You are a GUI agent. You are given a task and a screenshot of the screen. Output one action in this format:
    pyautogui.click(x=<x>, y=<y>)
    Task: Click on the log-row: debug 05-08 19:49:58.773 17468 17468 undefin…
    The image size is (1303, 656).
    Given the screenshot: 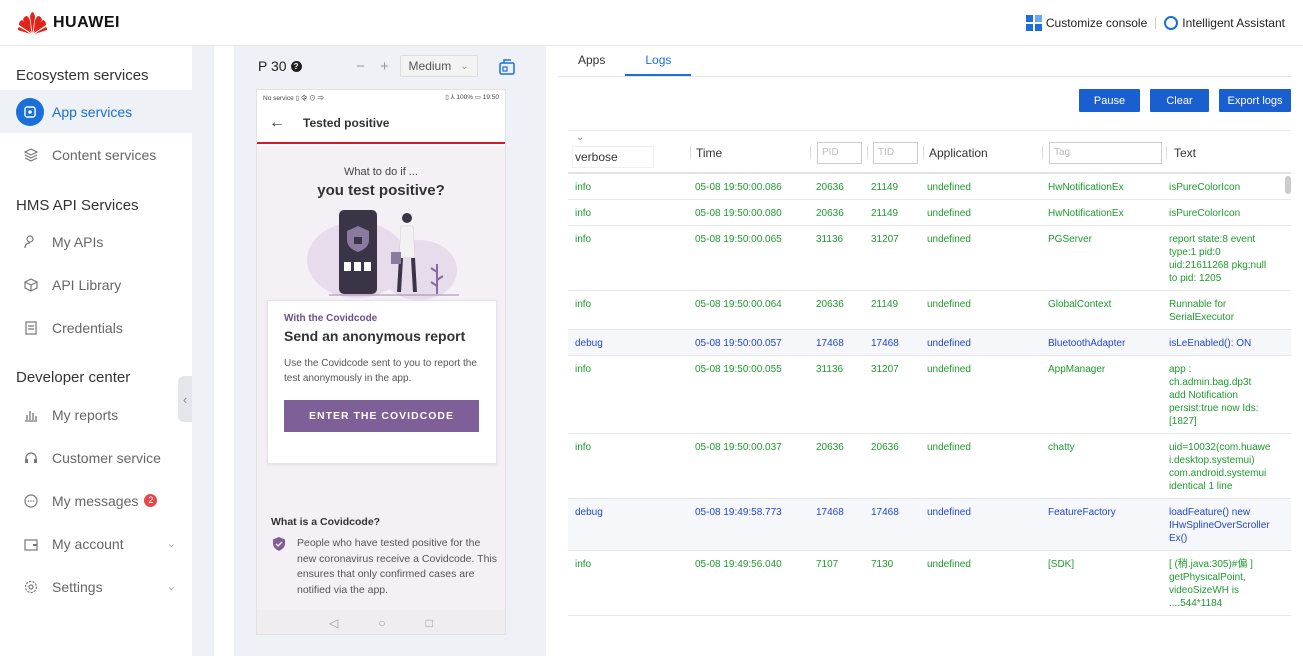 What is the action you would take?
    pyautogui.click(x=929, y=525)
    